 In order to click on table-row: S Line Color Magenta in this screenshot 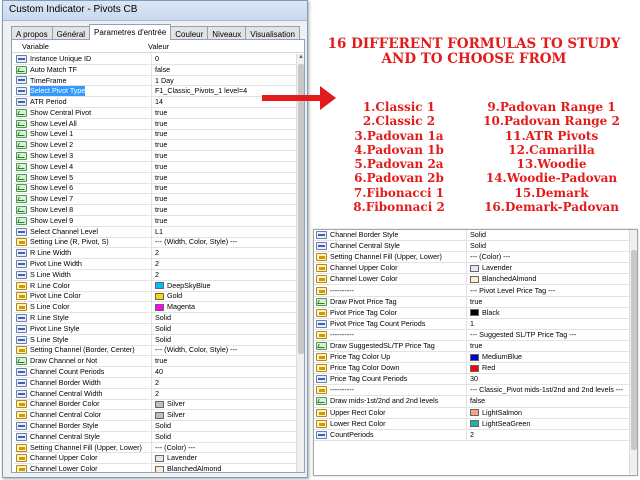, I will do `click(155, 308)`.